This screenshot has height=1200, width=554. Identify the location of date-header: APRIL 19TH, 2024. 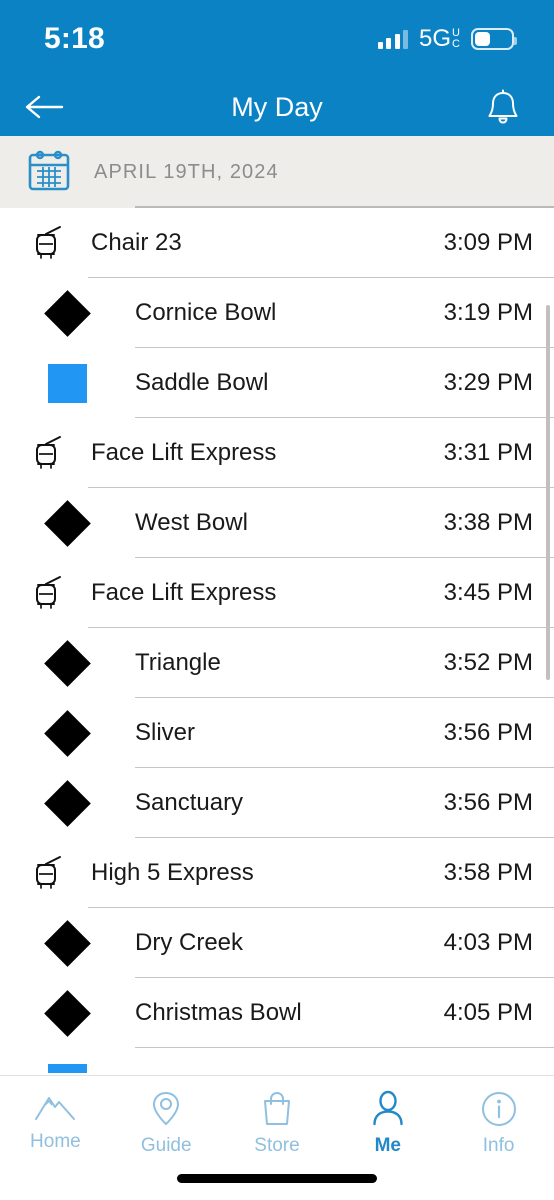
(277, 172).